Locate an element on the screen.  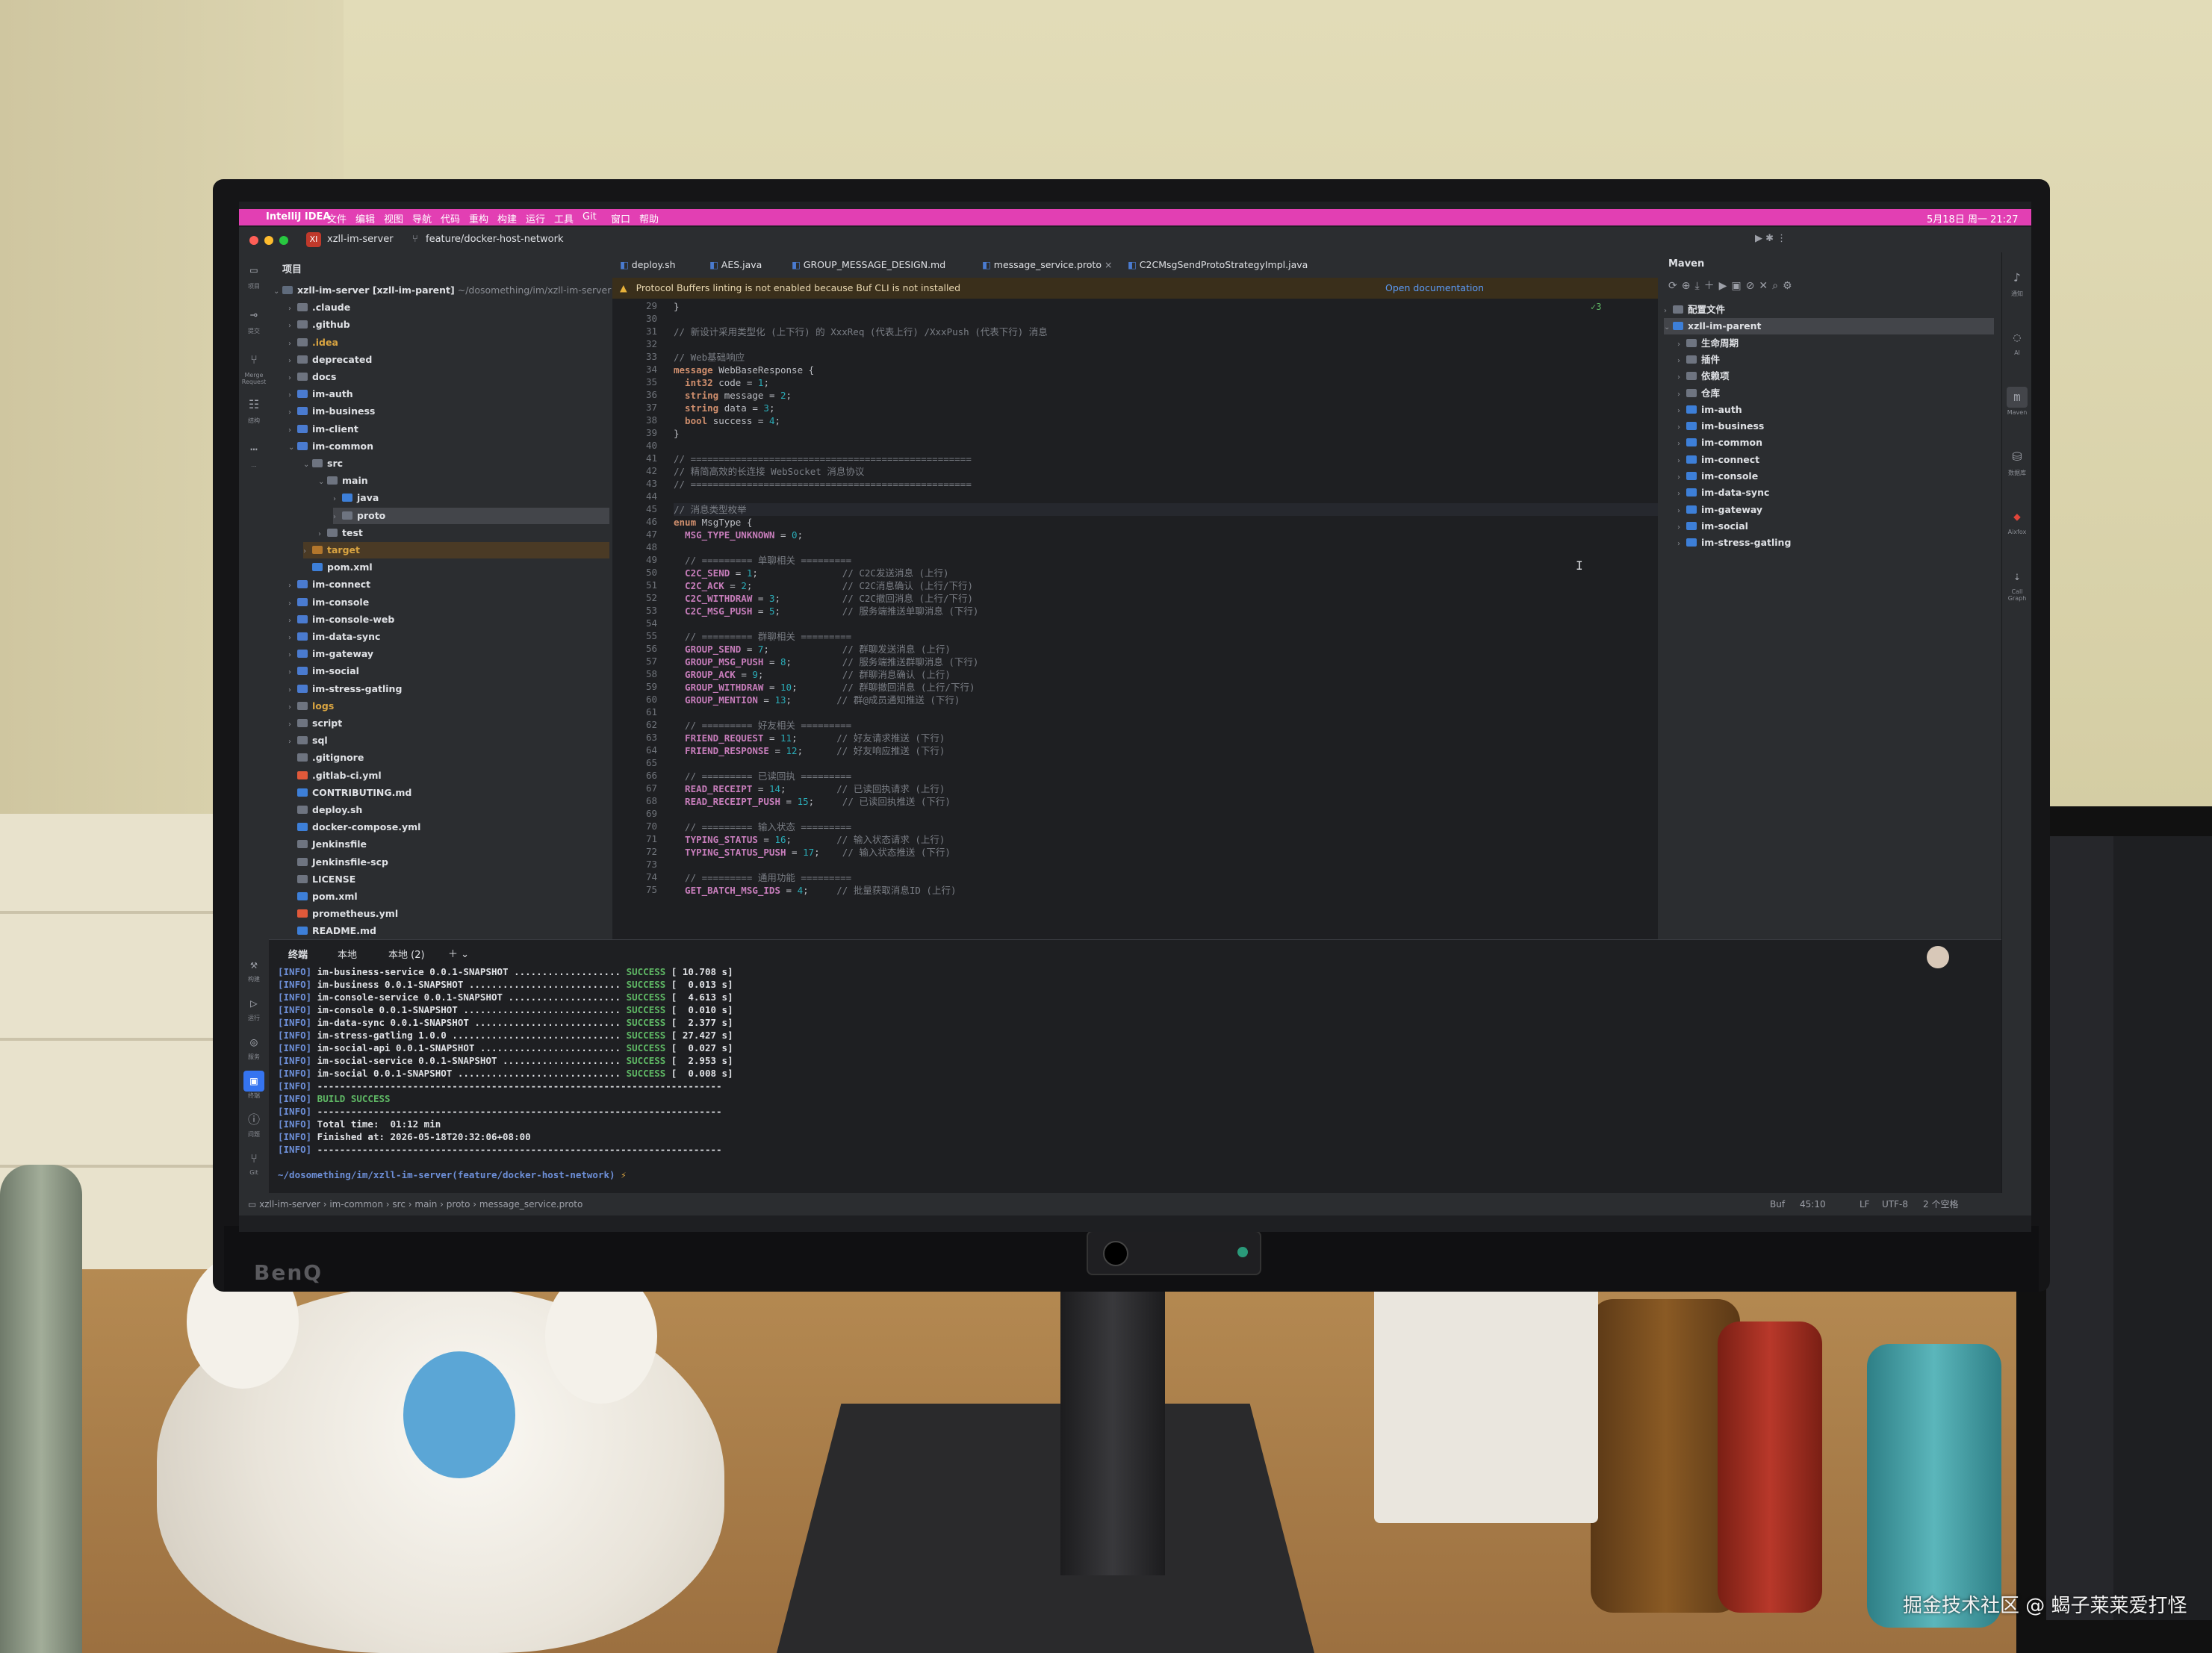
project-tree-item: ⌄ src is located at coordinates (456, 464).